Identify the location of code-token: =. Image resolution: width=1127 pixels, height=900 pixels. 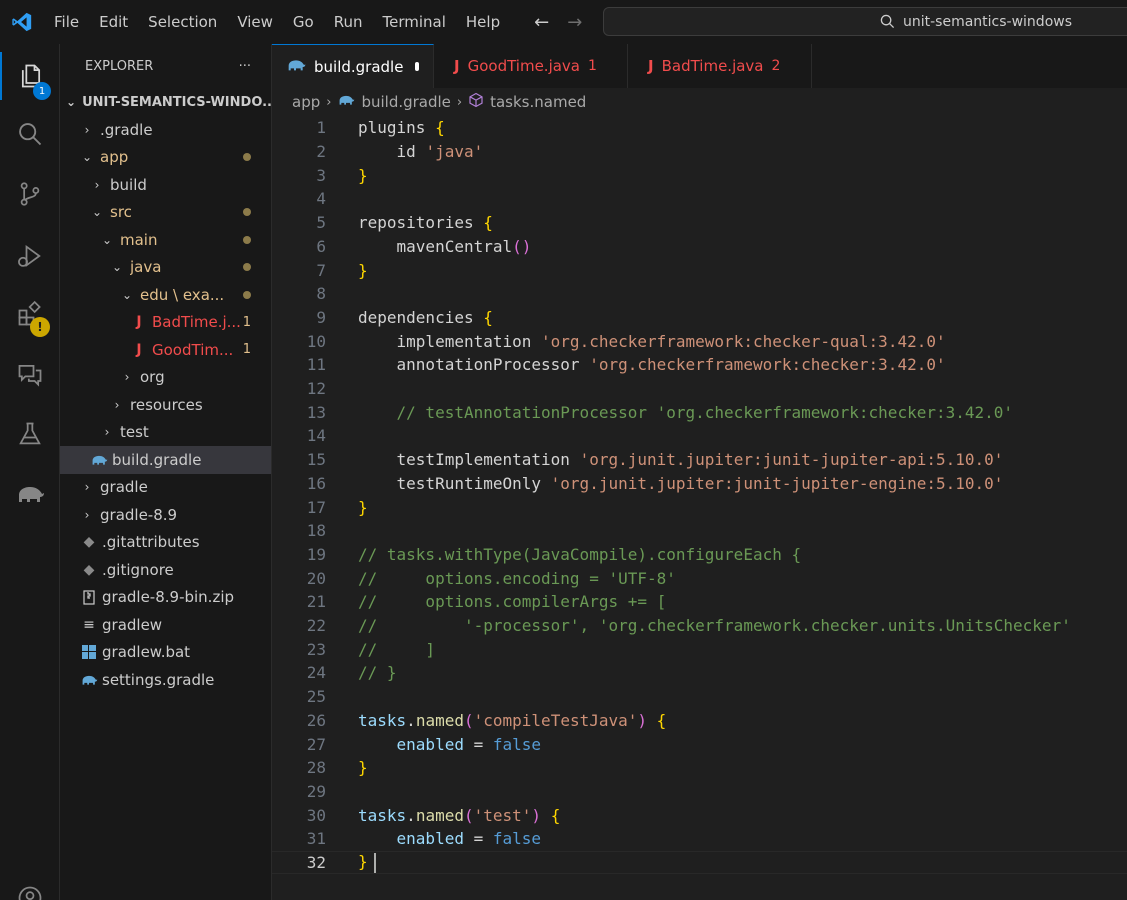
(478, 839).